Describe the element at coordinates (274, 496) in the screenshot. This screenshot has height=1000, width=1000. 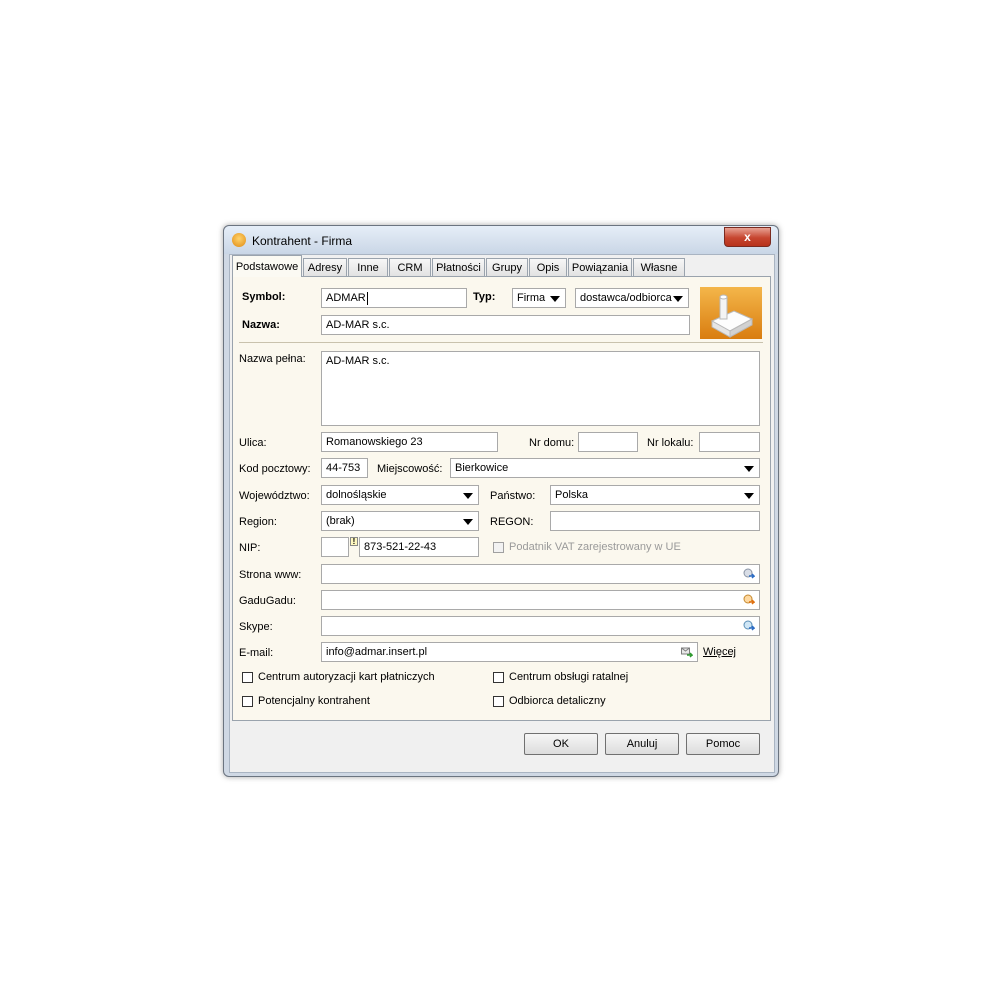
I see `wojewodztwo-label: Województwo:` at that location.